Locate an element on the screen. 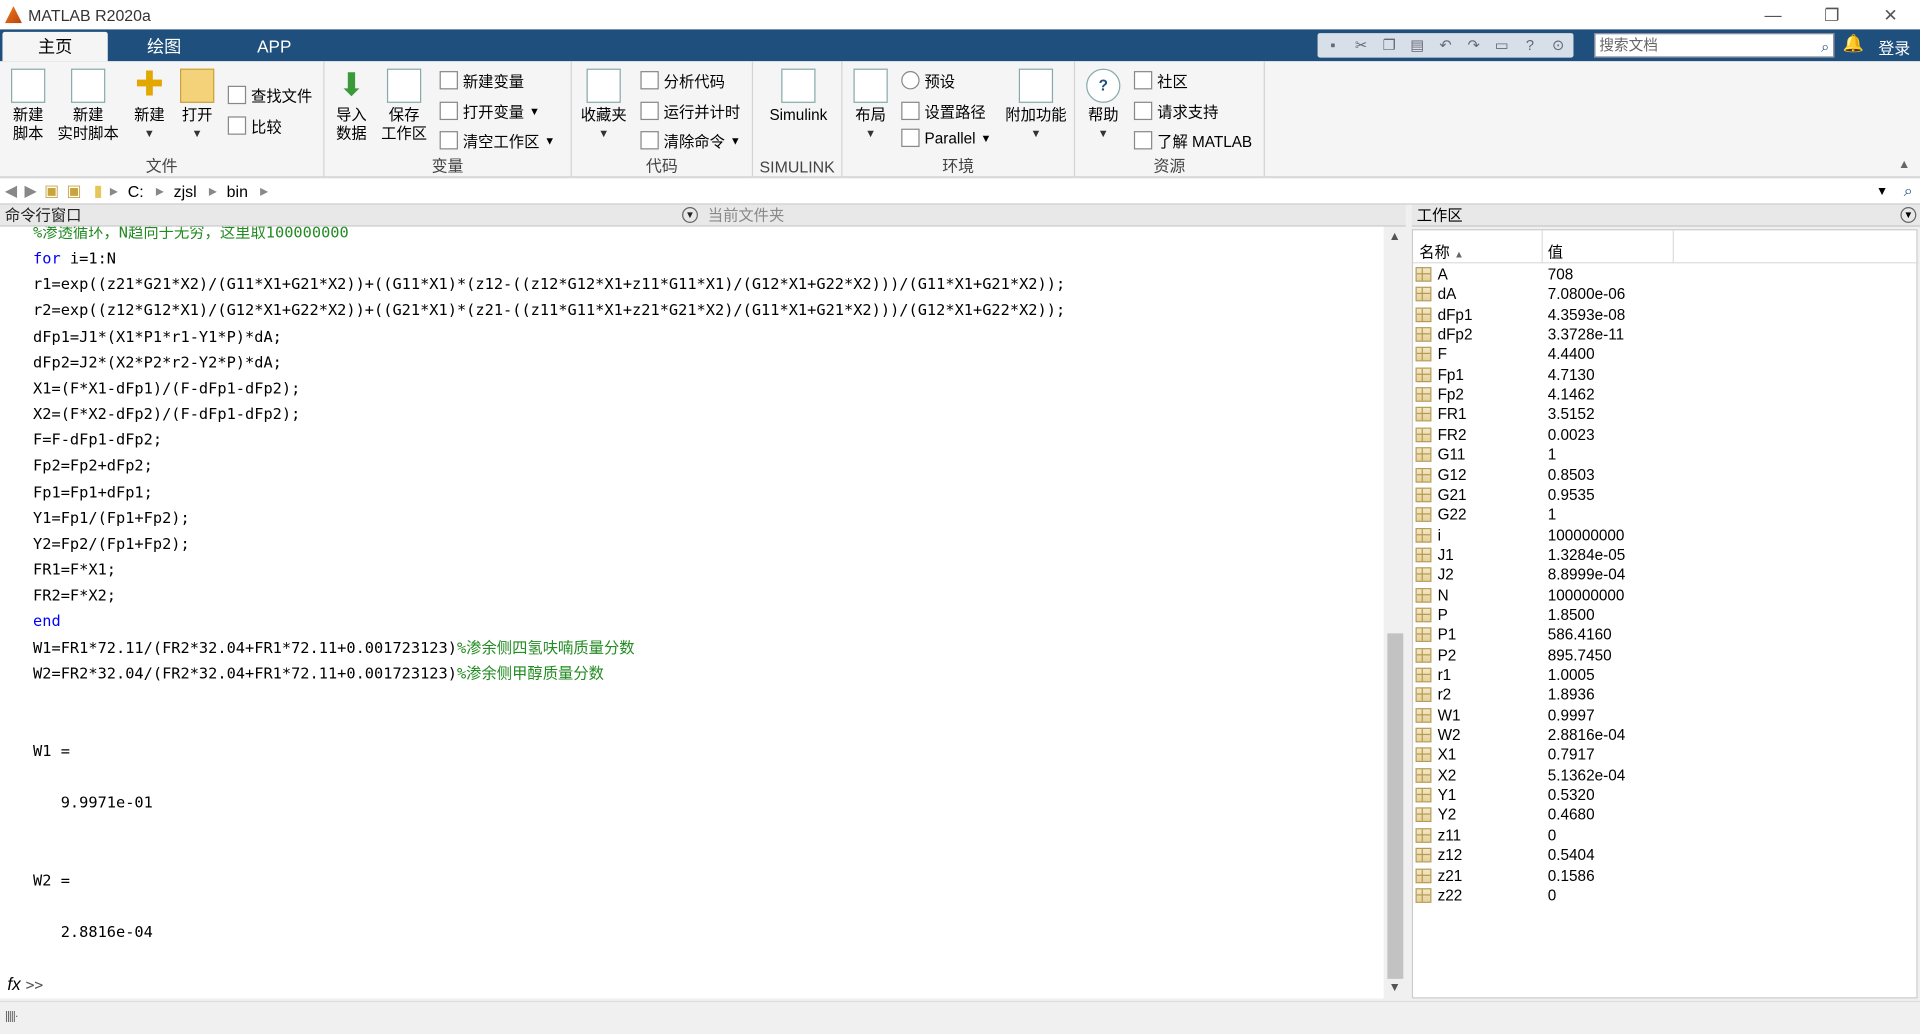 This screenshot has width=1920, height=1034. new-live-script-label-2: 实时脚本 is located at coordinates (88, 133).